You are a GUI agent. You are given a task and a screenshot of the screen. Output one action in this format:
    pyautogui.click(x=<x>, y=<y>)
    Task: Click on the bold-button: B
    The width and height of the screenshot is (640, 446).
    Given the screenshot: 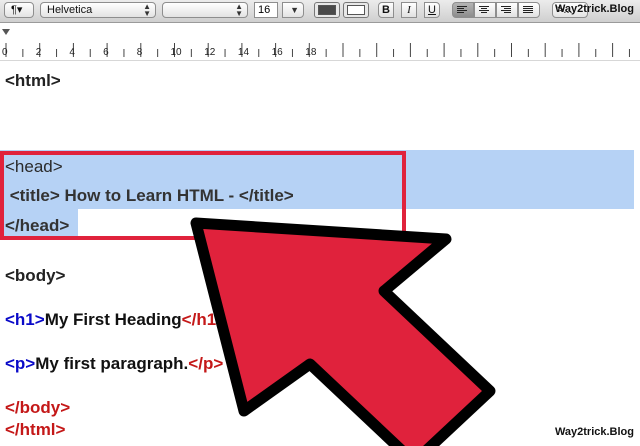 What is the action you would take?
    pyautogui.click(x=386, y=10)
    